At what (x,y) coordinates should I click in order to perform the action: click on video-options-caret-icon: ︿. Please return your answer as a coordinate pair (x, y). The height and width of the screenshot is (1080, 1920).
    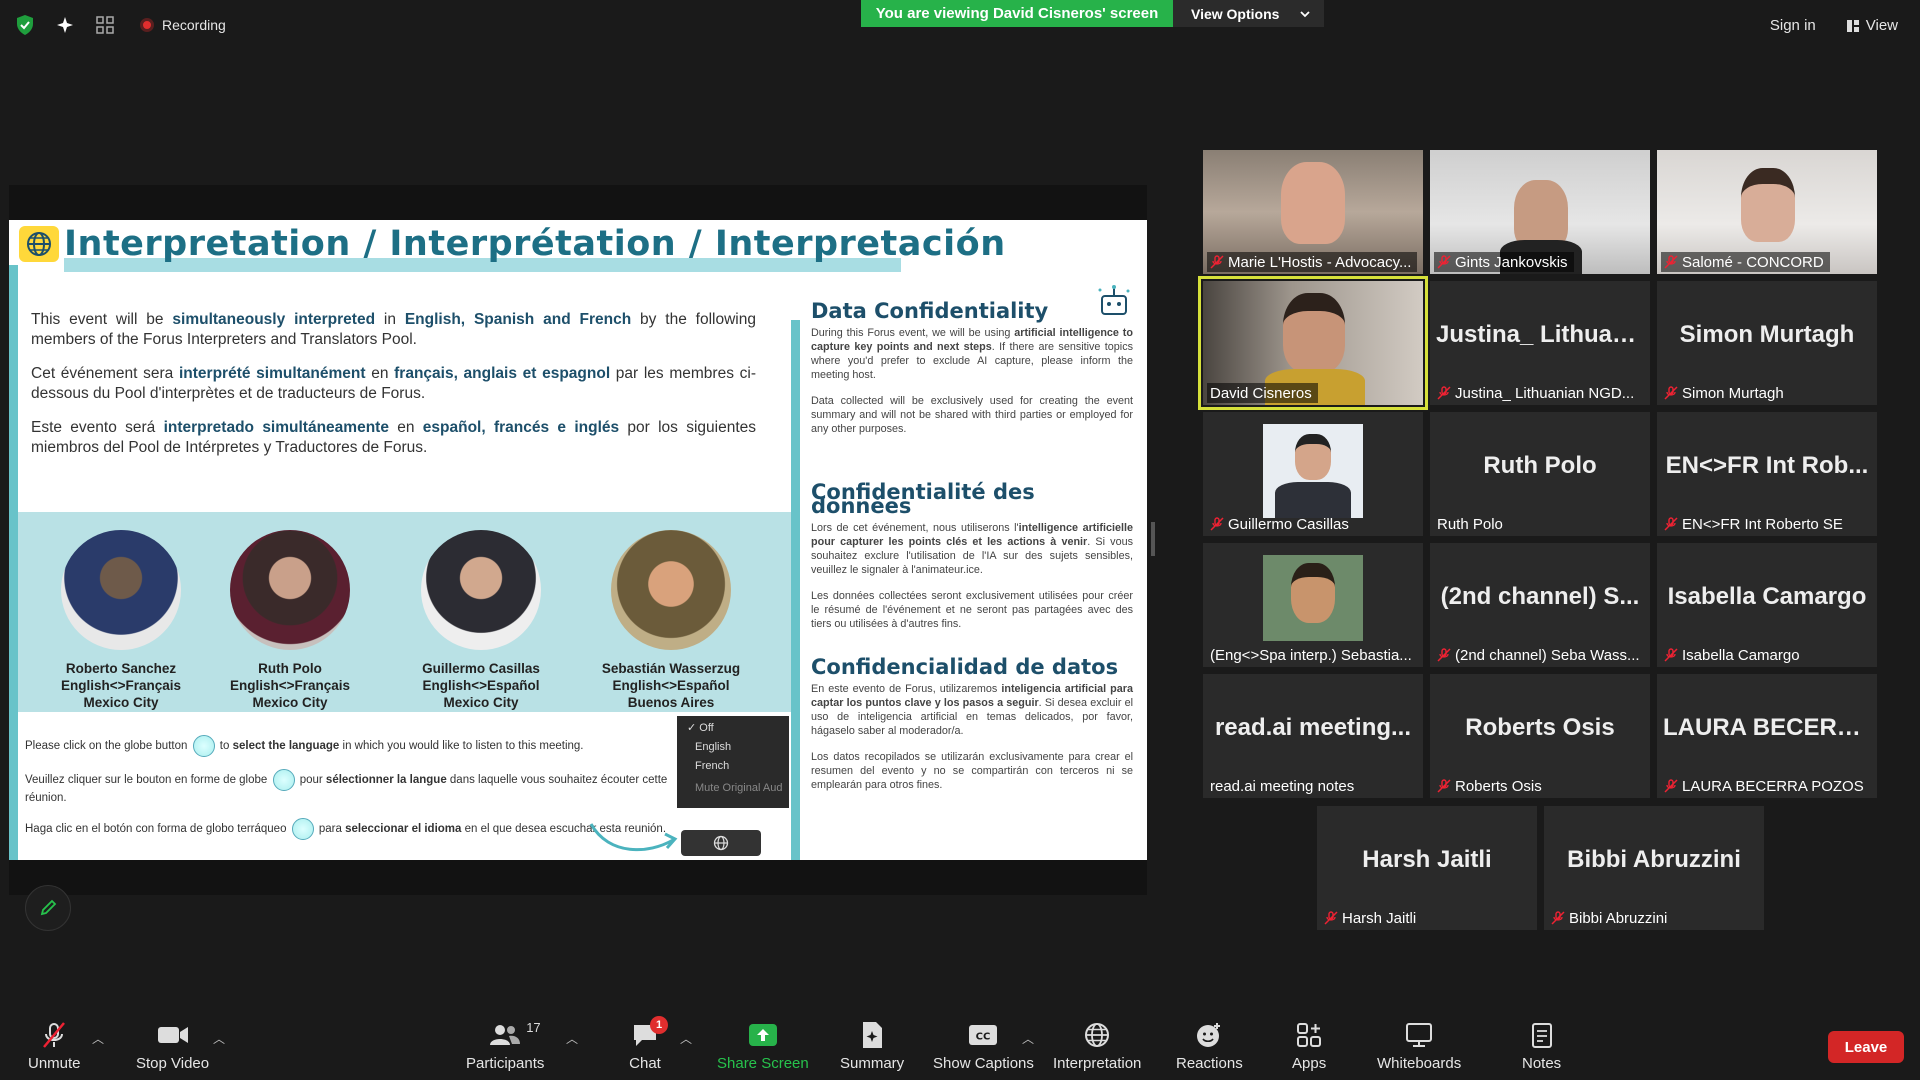
    Looking at the image, I should click on (219, 1038).